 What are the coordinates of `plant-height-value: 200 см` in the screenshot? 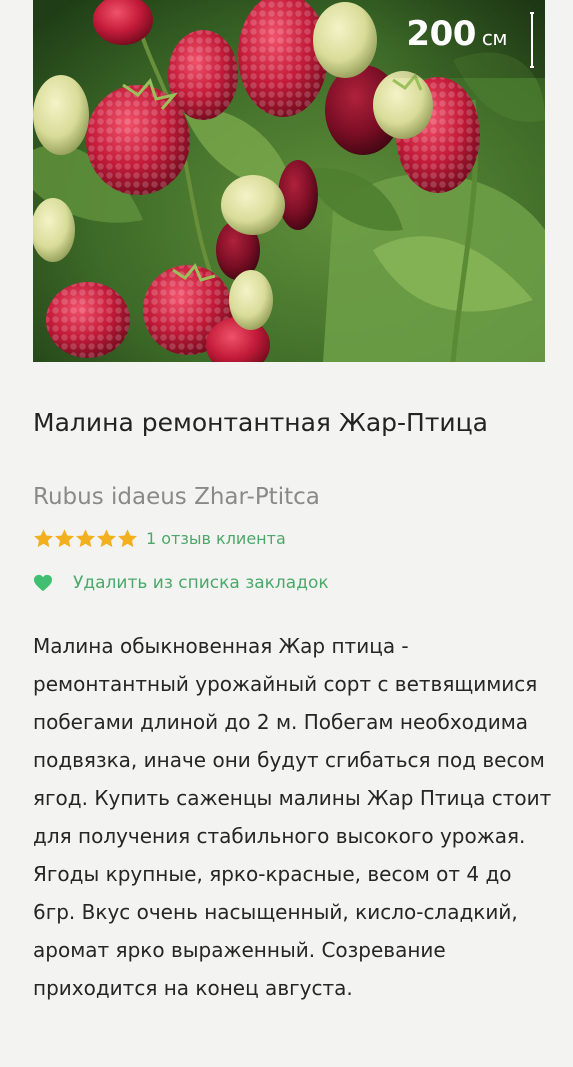 It's located at (456, 34).